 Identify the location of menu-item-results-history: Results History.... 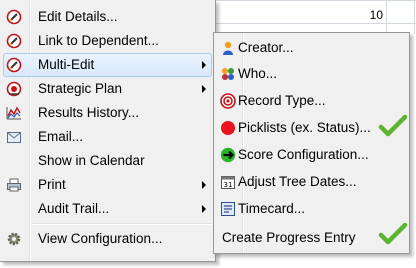
(107, 113).